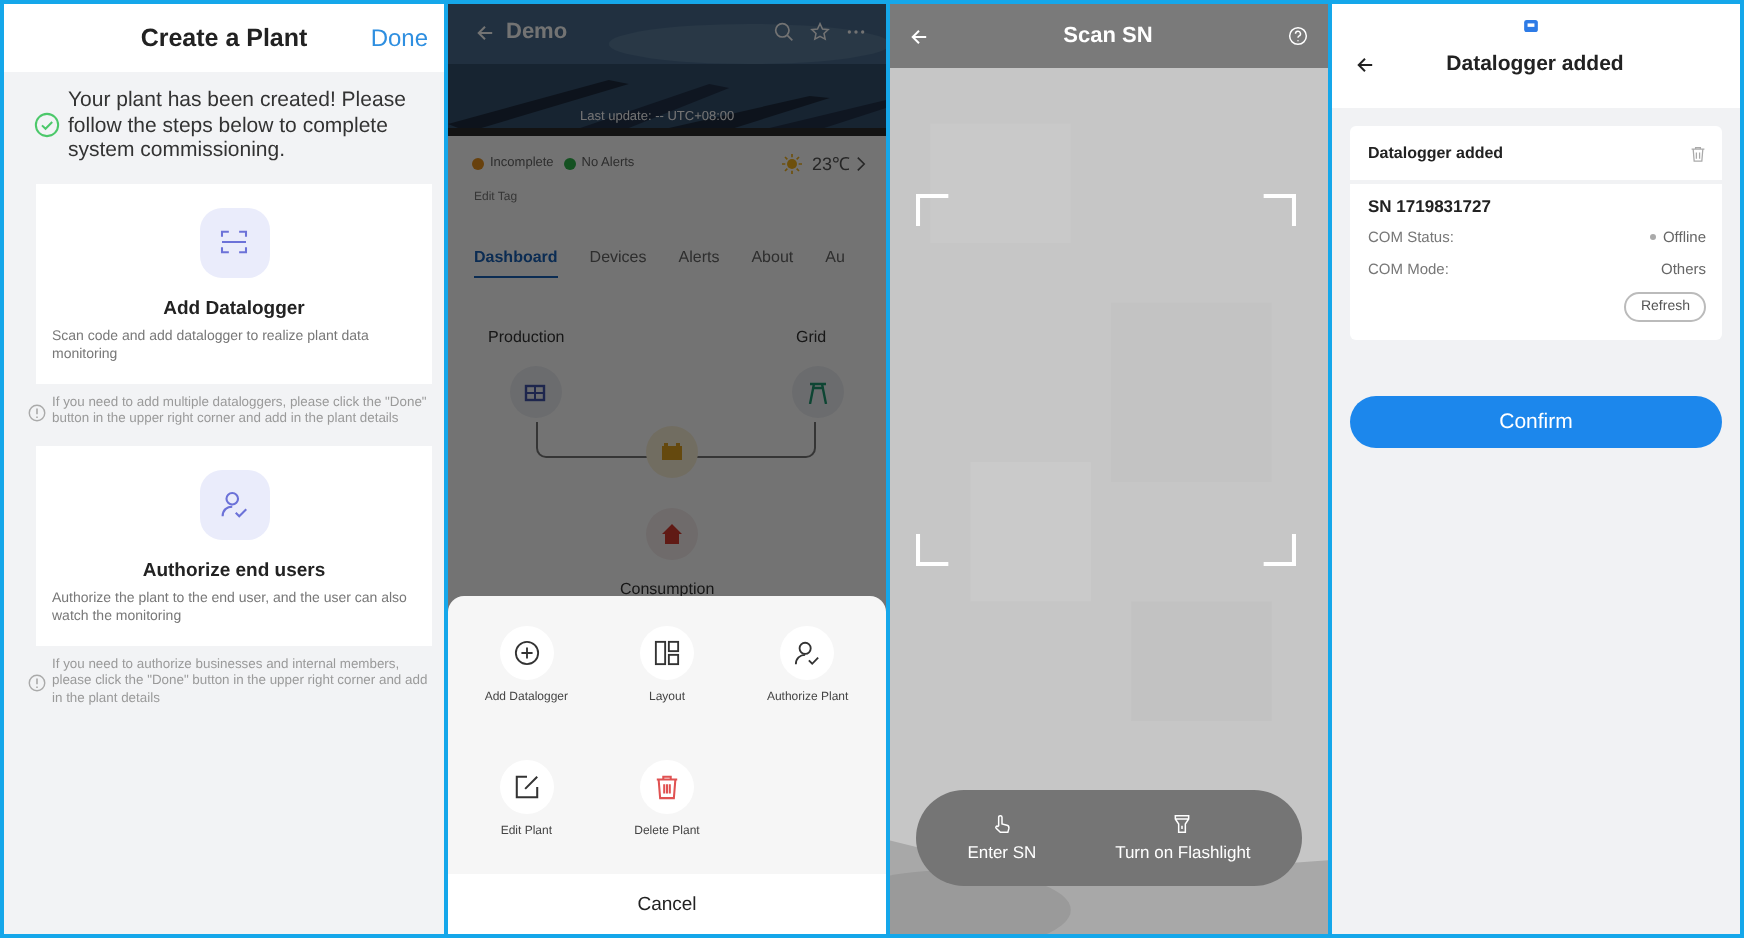 This screenshot has height=938, width=1744. What do you see at coordinates (811, 337) in the screenshot?
I see `flow-label: Grid` at bounding box center [811, 337].